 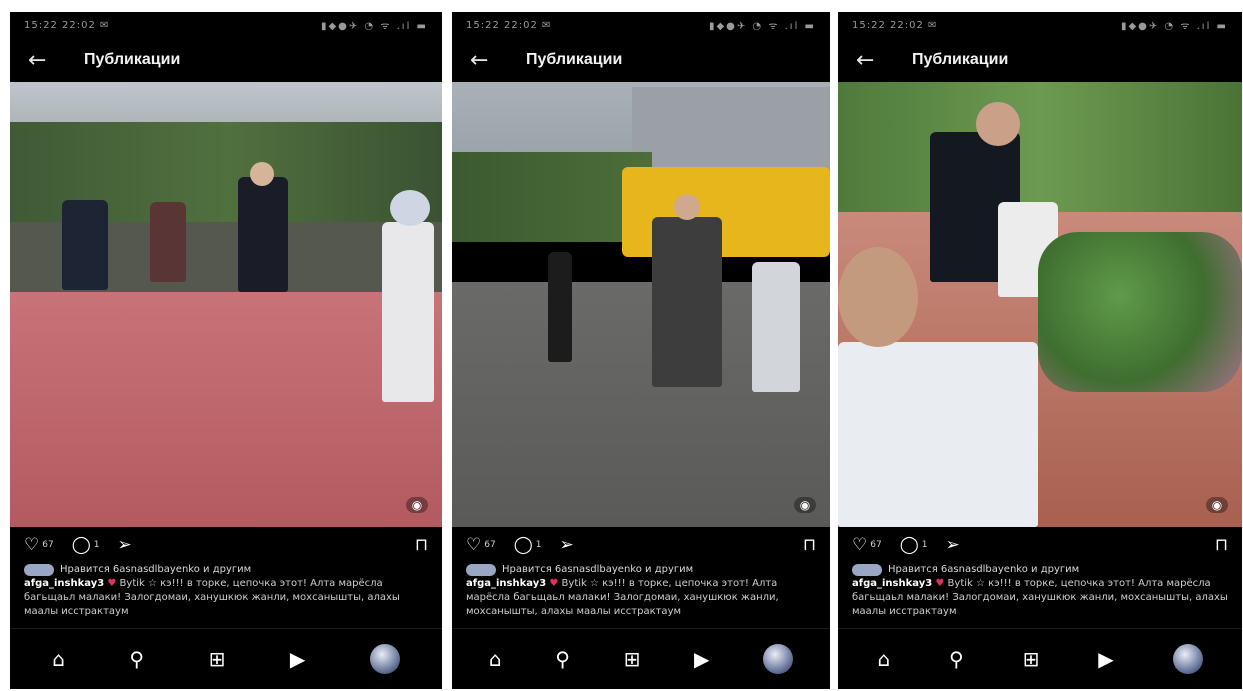 I want to click on scene-child-foreground, so click(x=938, y=434).